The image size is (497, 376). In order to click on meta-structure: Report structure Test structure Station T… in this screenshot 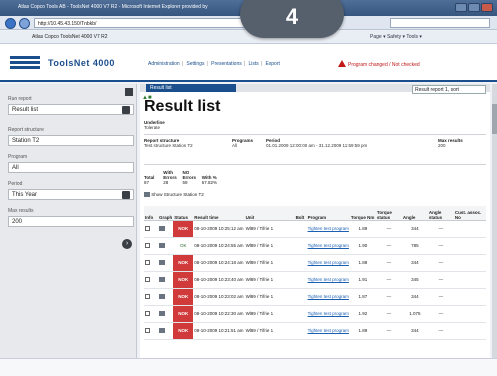, I will do `click(168, 143)`.